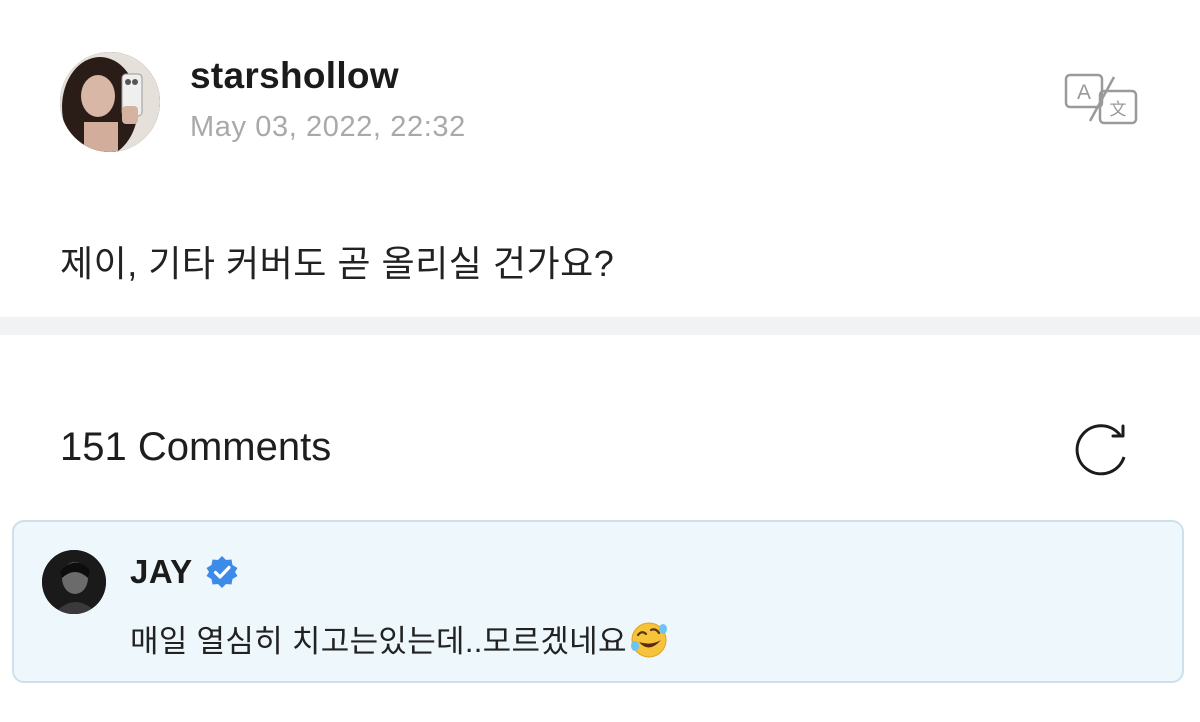 The width and height of the screenshot is (1200, 722). What do you see at coordinates (1118, 110) in the screenshot?
I see `svg-text: 文` at bounding box center [1118, 110].